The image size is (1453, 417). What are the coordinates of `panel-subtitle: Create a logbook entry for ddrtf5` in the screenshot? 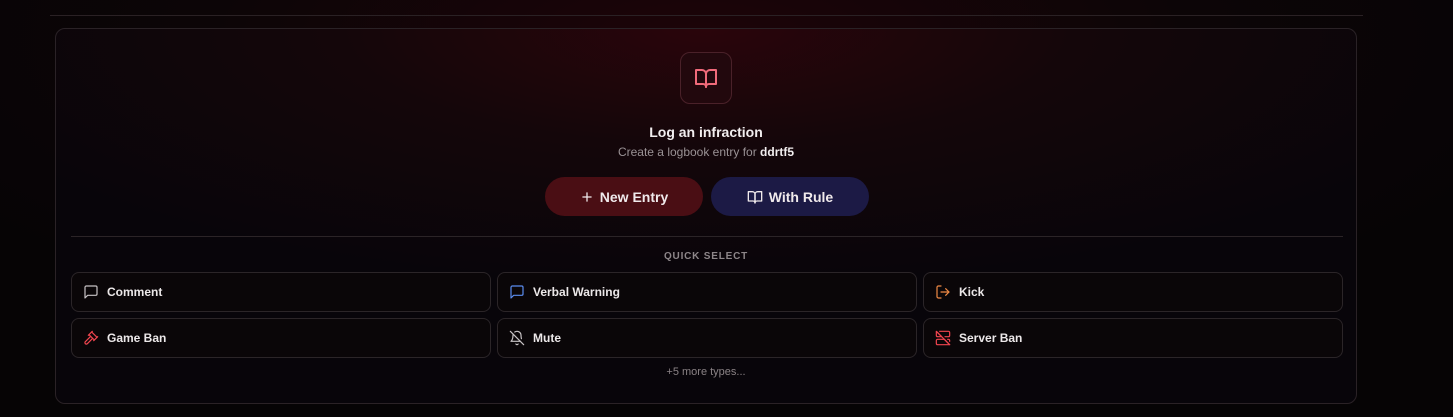 It's located at (706, 152).